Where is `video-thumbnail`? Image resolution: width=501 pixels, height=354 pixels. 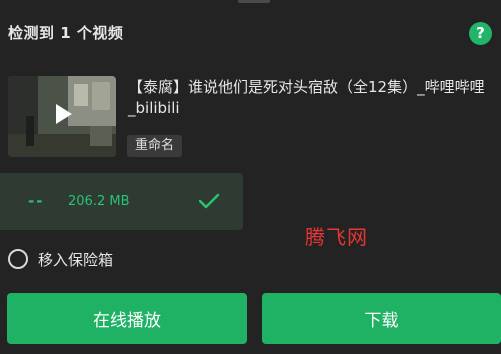
video-thumbnail is located at coordinates (62, 116).